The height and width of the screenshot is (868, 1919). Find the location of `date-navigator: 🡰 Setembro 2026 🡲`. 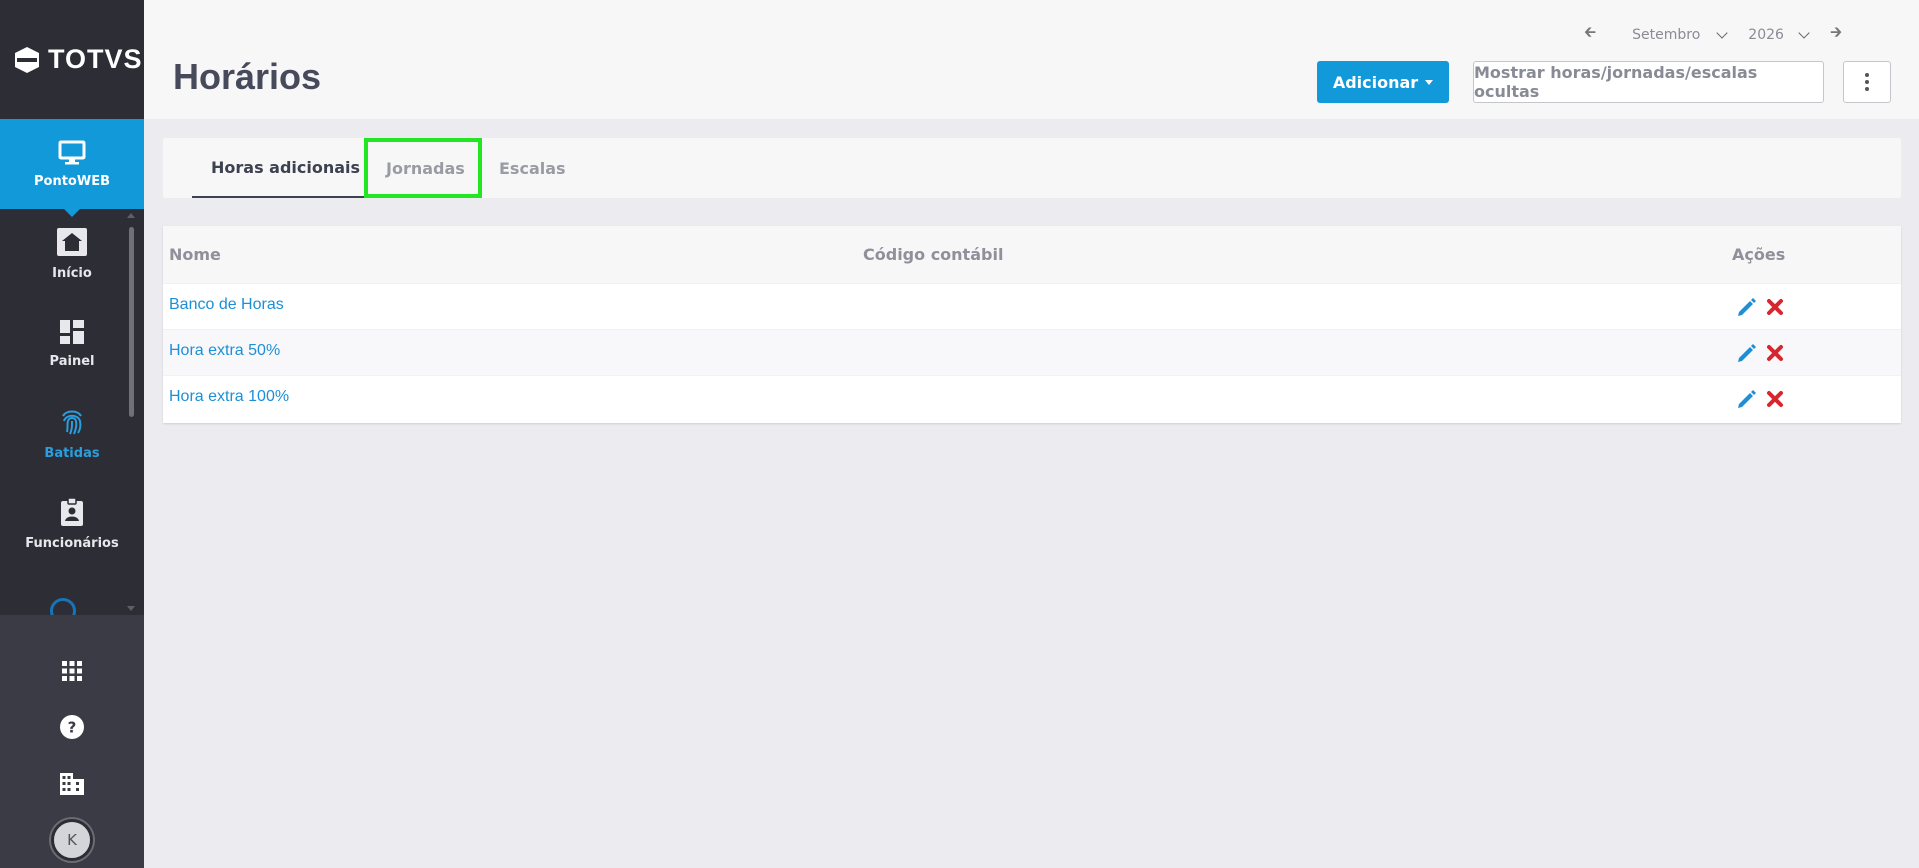

date-navigator: 🡰 Setembro 2026 🡲 is located at coordinates (1713, 34).